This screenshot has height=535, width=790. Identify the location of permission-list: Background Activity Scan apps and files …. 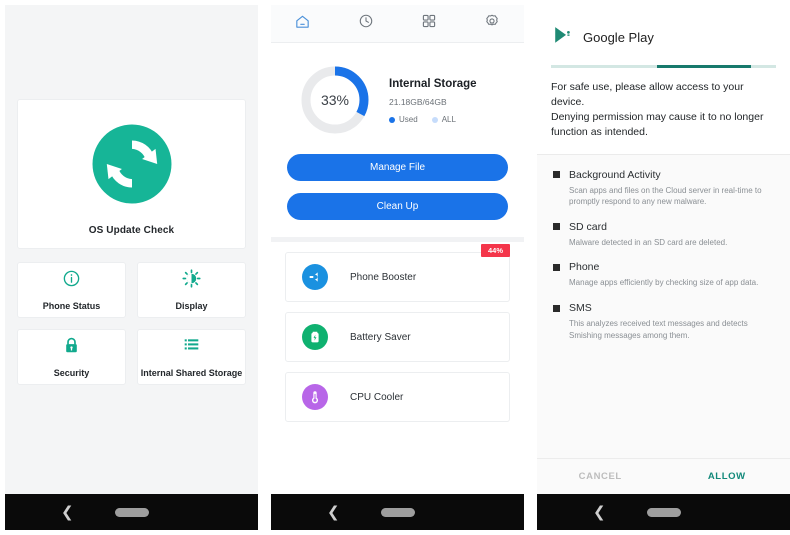
(663, 248).